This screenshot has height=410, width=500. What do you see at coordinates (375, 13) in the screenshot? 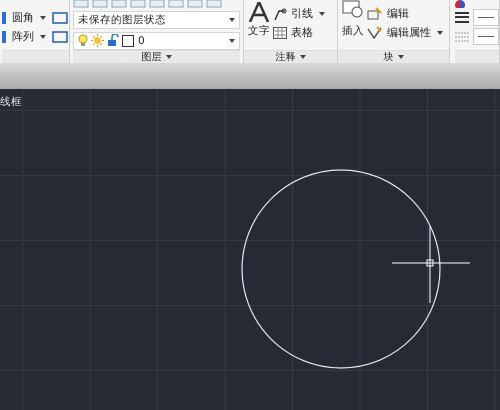
I see `block-edit-icon` at bounding box center [375, 13].